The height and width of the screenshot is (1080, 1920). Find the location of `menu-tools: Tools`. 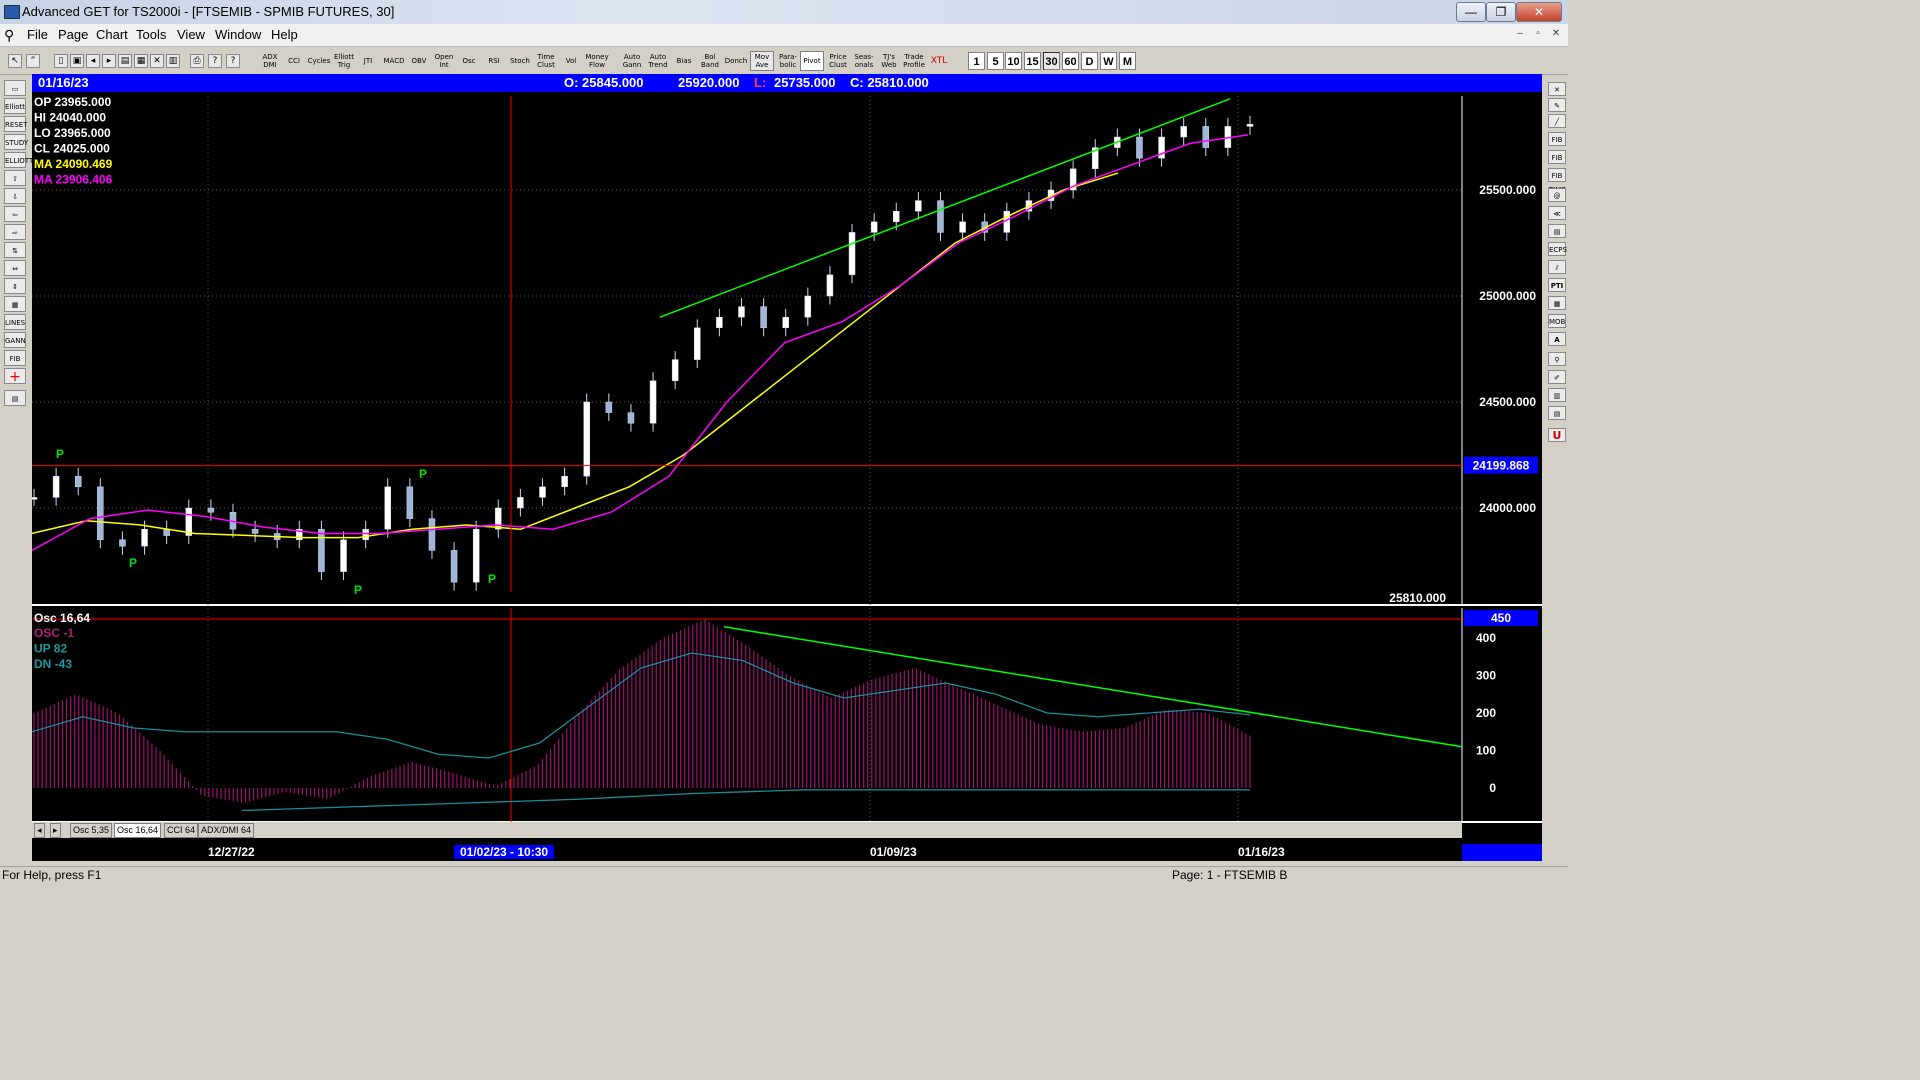

menu-tools: Tools is located at coordinates (151, 34).